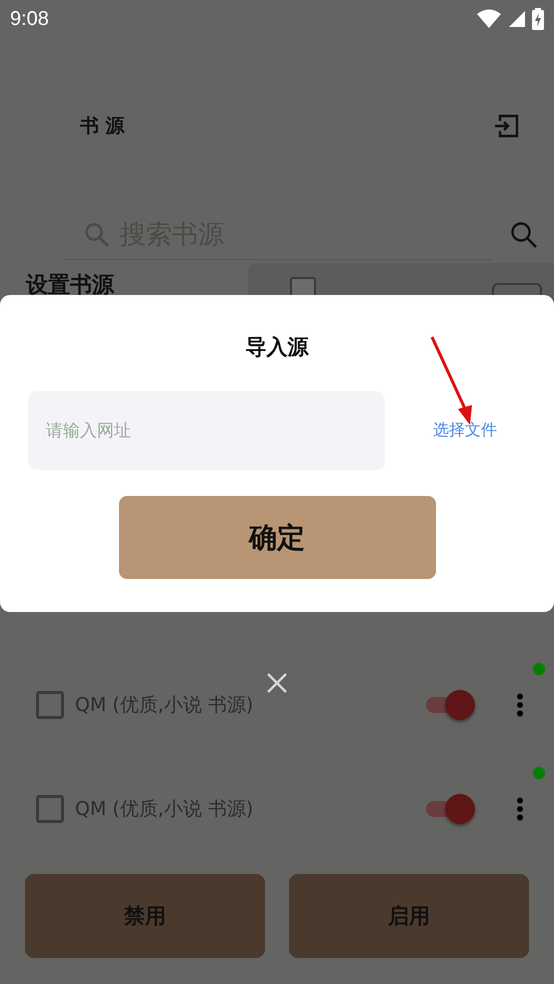  I want to click on wifi-icon, so click(489, 19).